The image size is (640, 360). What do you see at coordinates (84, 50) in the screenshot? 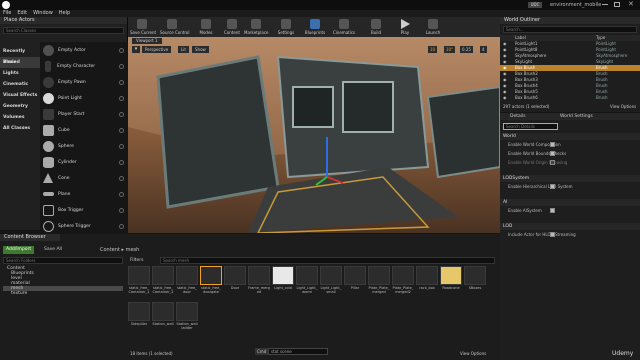
I see `actor-item: Empty Actor` at bounding box center [84, 50].